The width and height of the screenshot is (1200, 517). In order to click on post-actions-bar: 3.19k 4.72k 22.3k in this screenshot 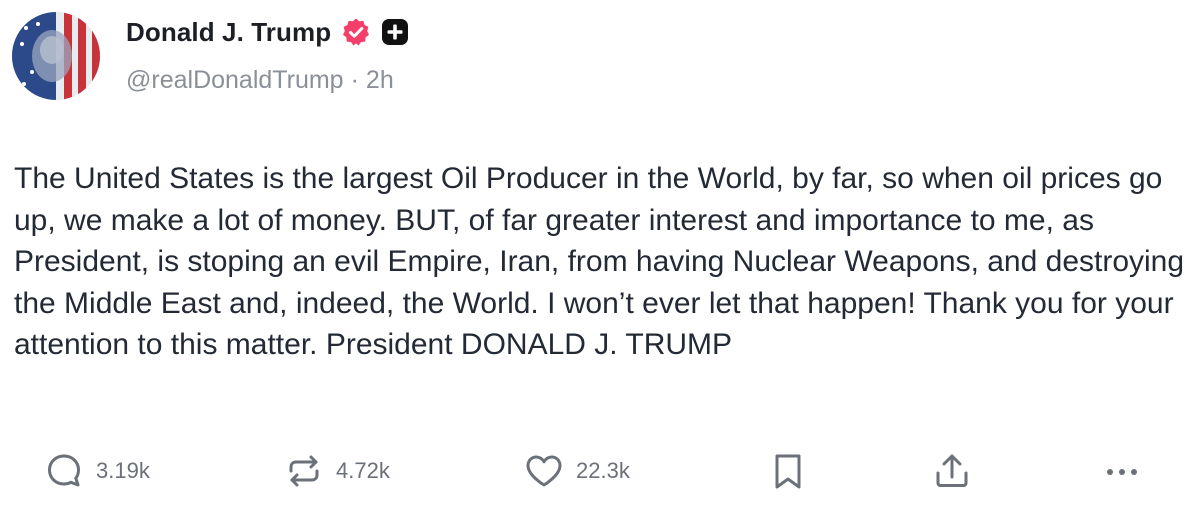, I will do `click(600, 471)`.